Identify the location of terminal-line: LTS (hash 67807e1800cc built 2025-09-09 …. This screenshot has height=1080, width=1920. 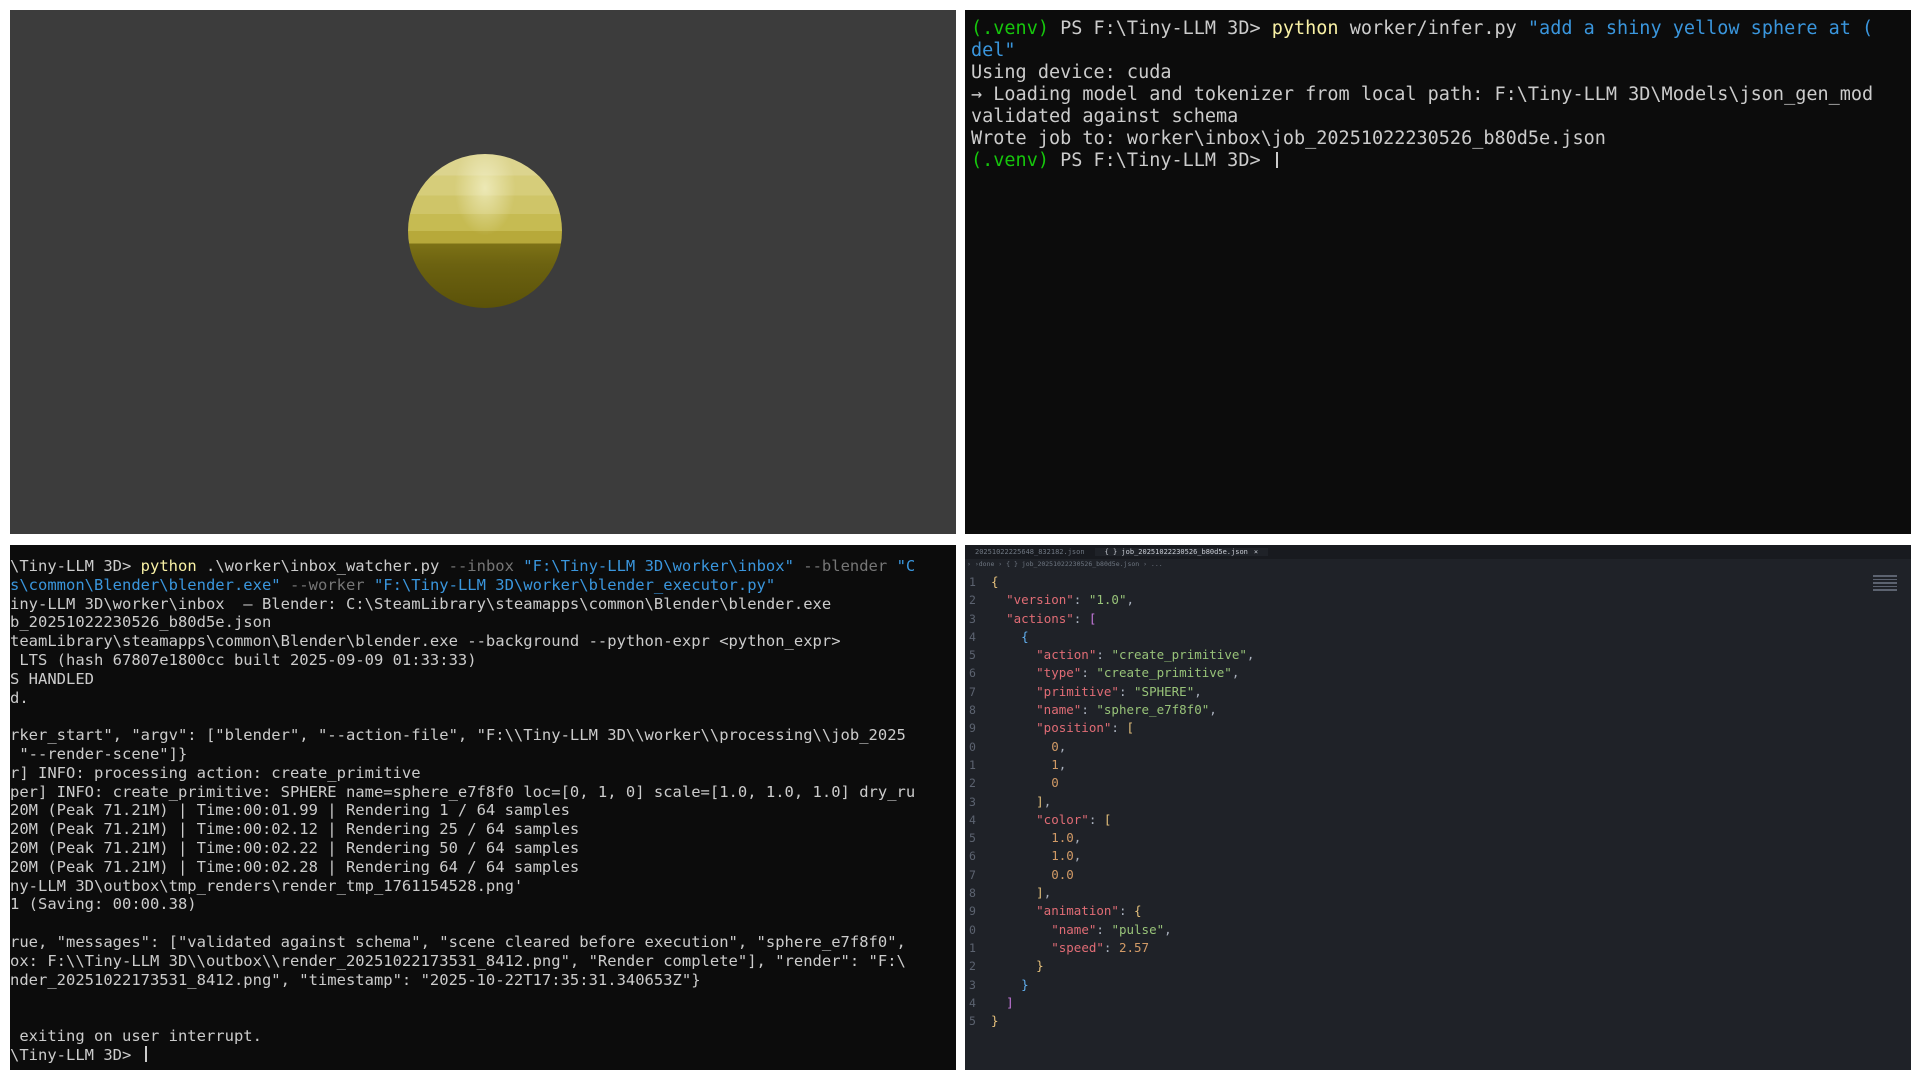
(483, 660).